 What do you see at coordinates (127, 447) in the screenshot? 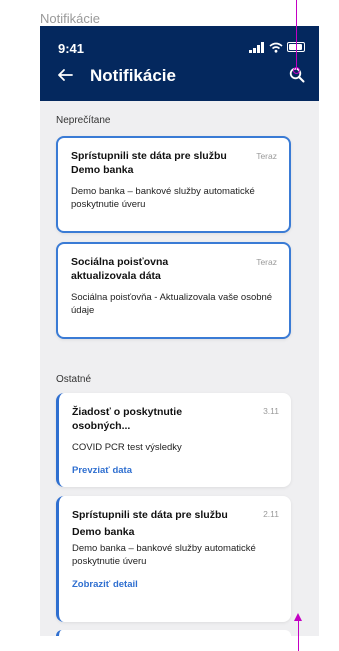
I see `card-body: COVID PCR test výsledky` at bounding box center [127, 447].